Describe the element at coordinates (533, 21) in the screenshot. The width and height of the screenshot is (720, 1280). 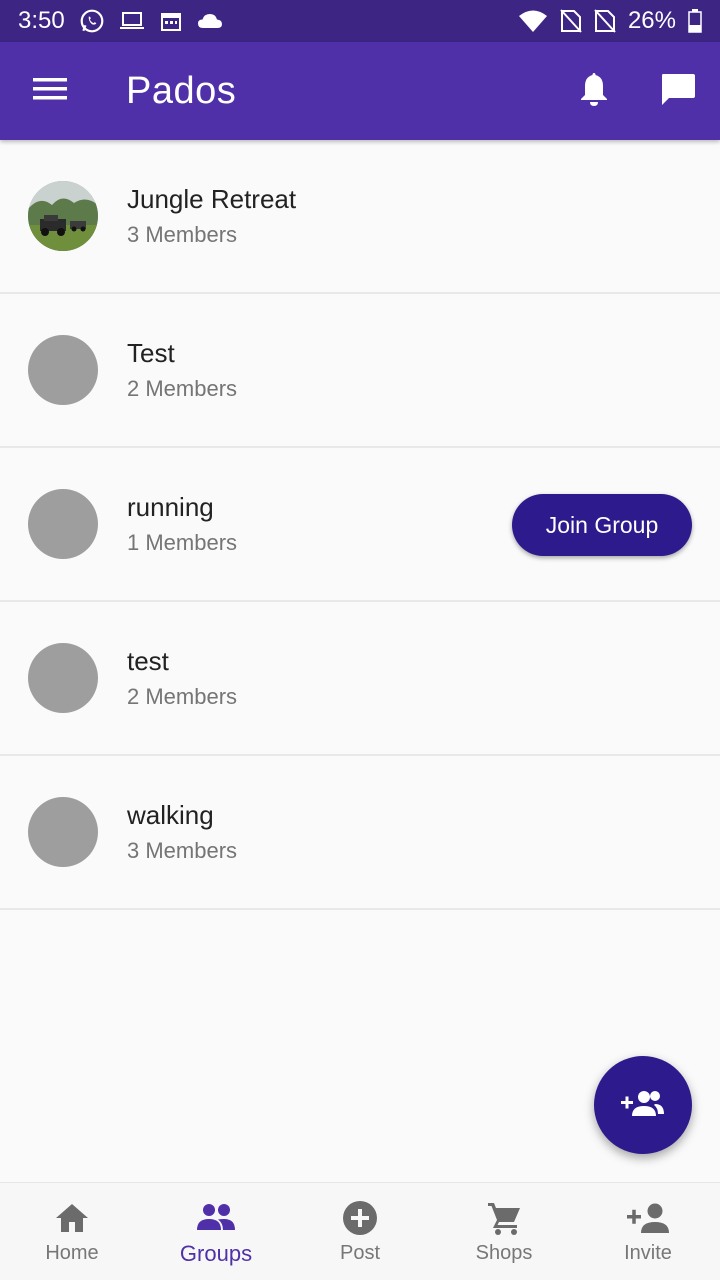
I see `wifi-icon` at that location.